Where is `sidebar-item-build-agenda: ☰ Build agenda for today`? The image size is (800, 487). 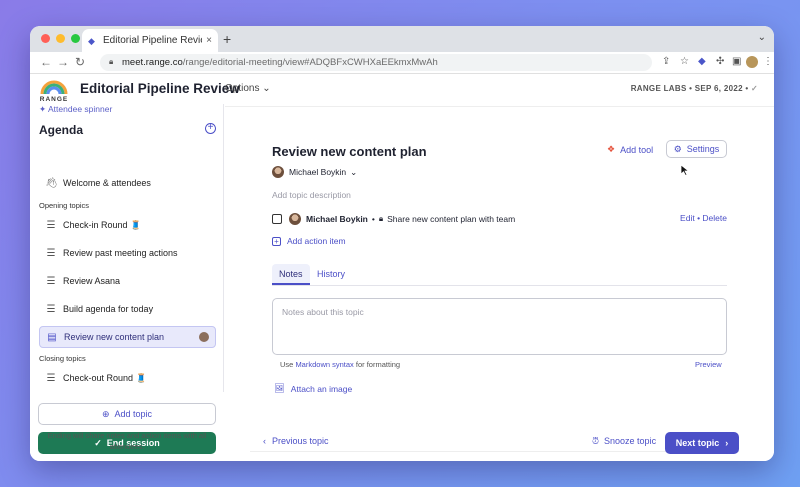 sidebar-item-build-agenda: ☰ Build agenda for today is located at coordinates (127, 309).